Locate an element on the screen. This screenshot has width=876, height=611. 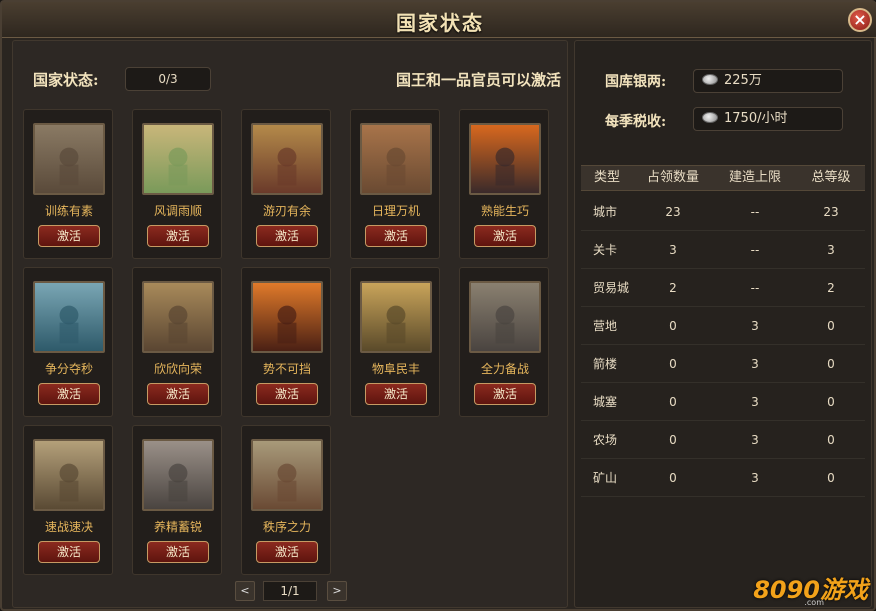
state-card-name: 全力备战 is located at coordinates (504, 369).